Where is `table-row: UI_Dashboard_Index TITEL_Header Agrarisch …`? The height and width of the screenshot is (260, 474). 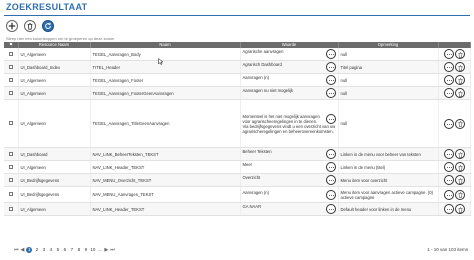
table-row: UI_Dashboard_Index TITEL_Header Agrarisch … is located at coordinates (237, 67).